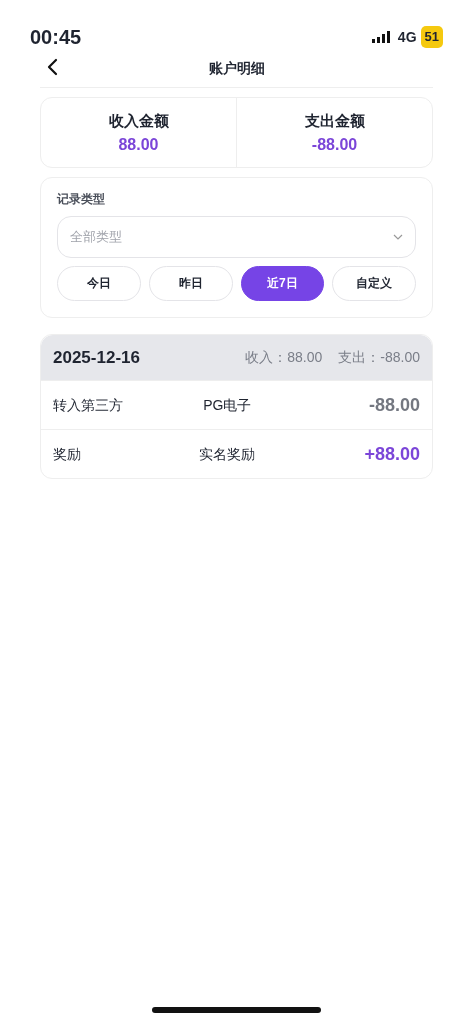 The image size is (473, 1024). I want to click on expense-total: 支出：-88.00, so click(379, 357).